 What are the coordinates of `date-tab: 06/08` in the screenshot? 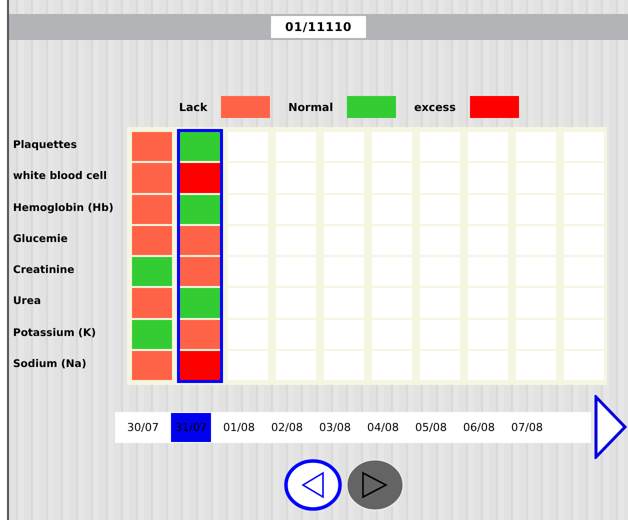 It's located at (479, 427).